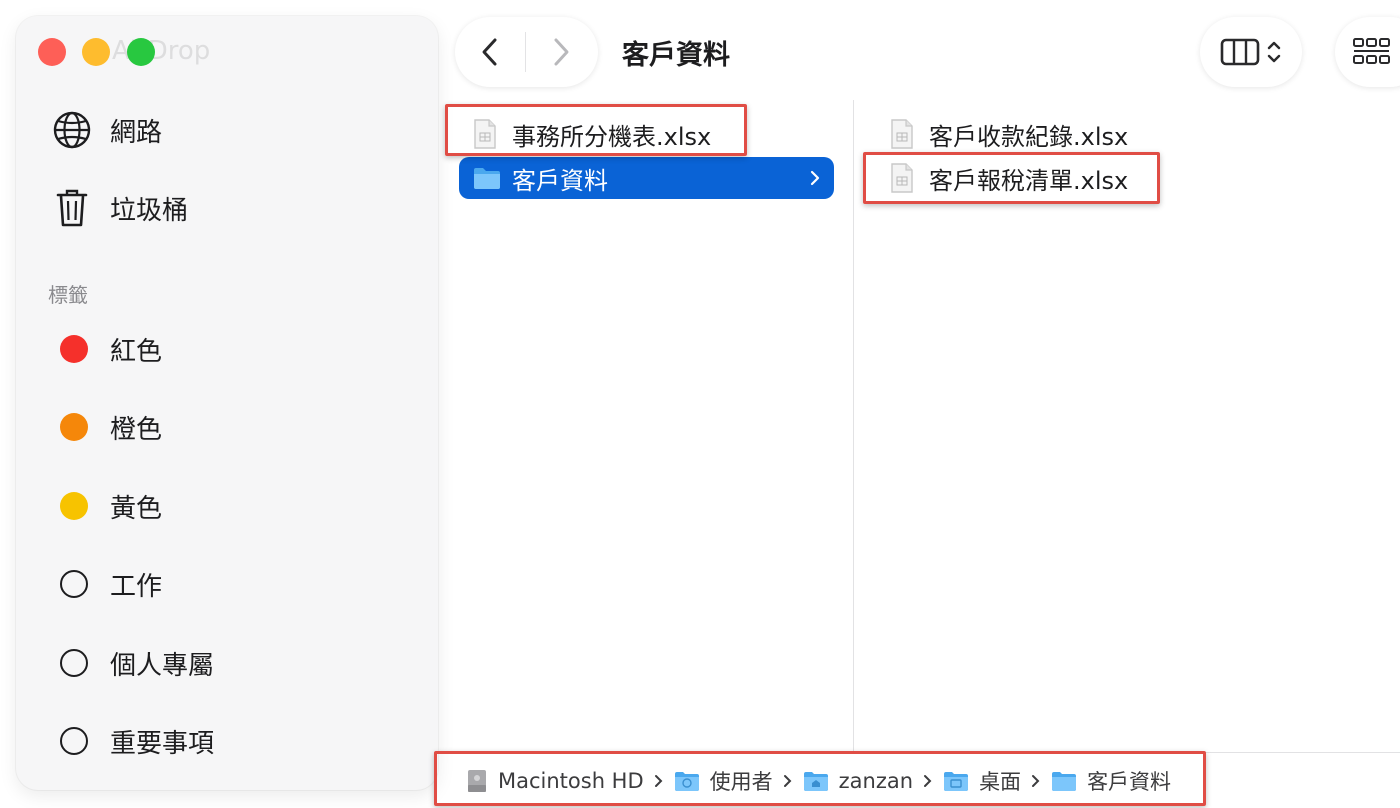 The image size is (1400, 808). I want to click on folder-name: 客戶資料, so click(560, 180).